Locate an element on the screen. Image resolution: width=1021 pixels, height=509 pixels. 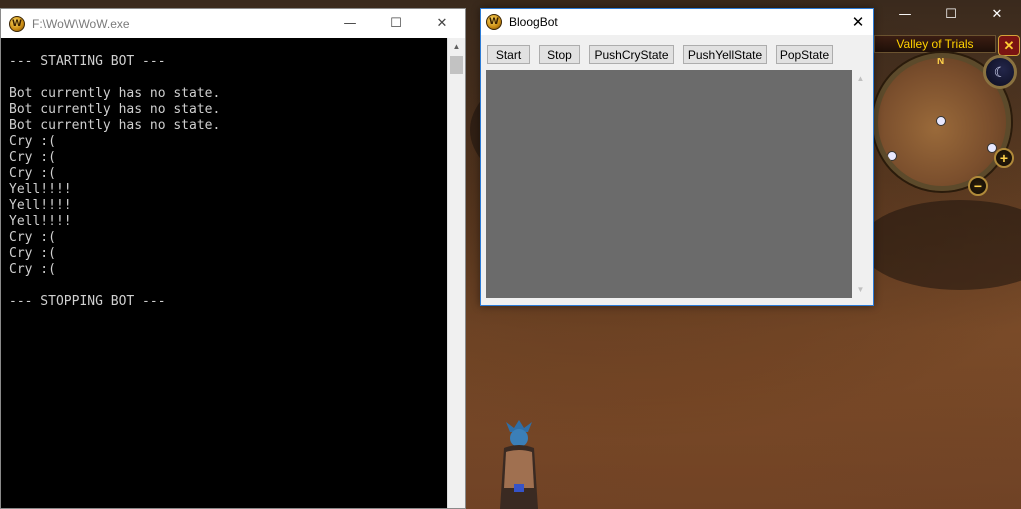
start-button: Start is located at coordinates (508, 54).